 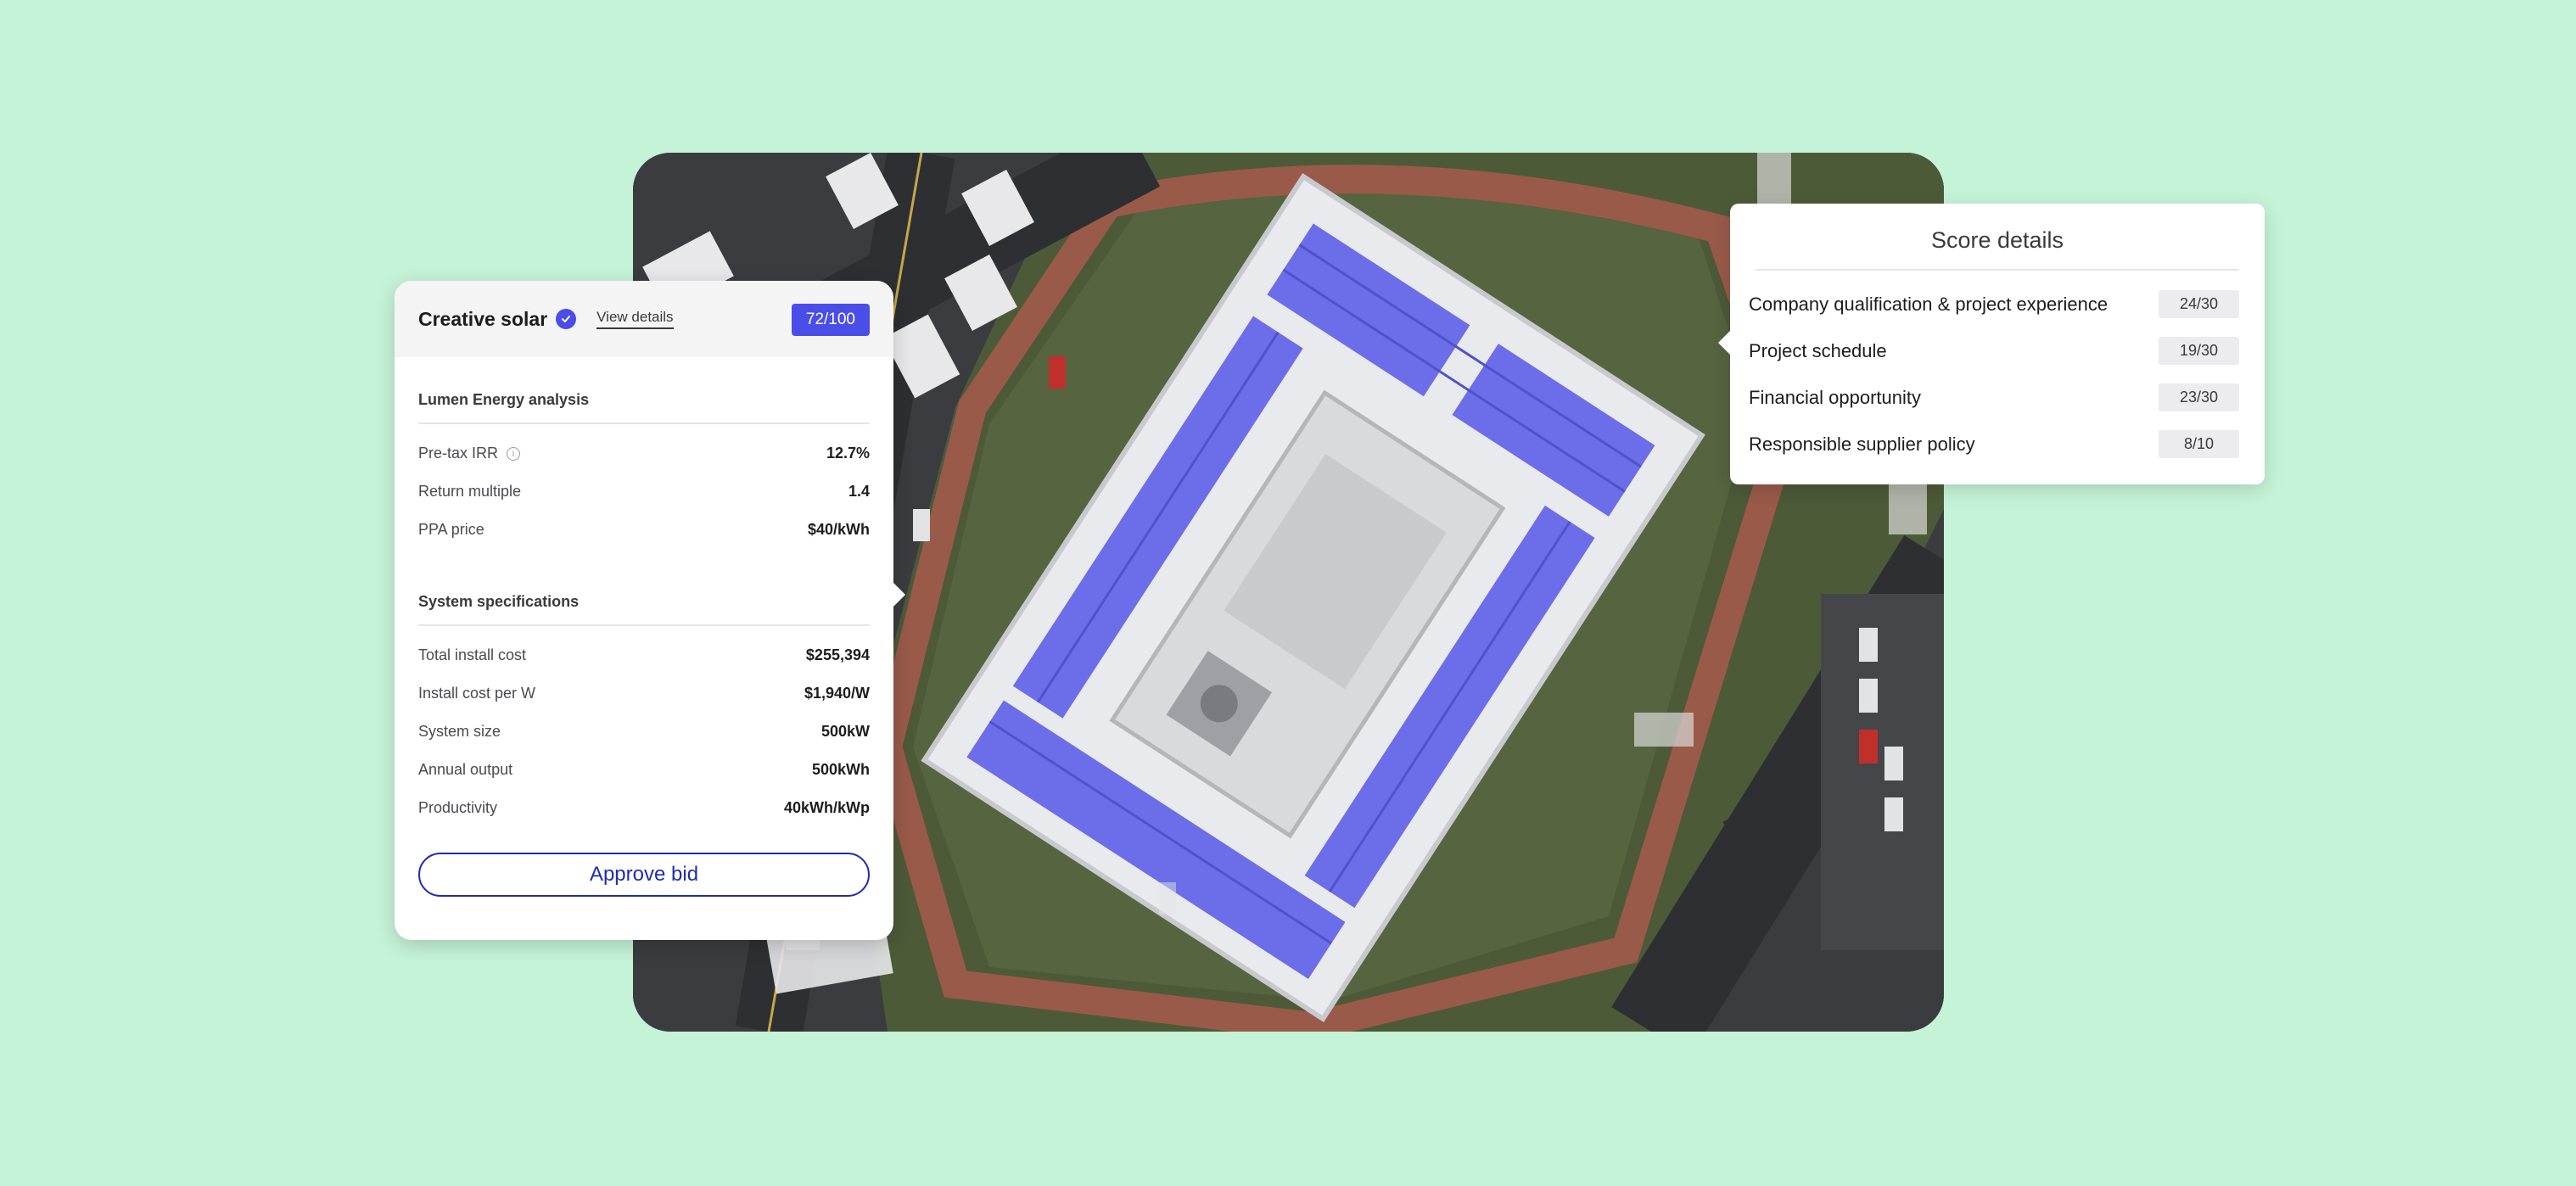 I want to click on verified-check-icon, so click(x=567, y=319).